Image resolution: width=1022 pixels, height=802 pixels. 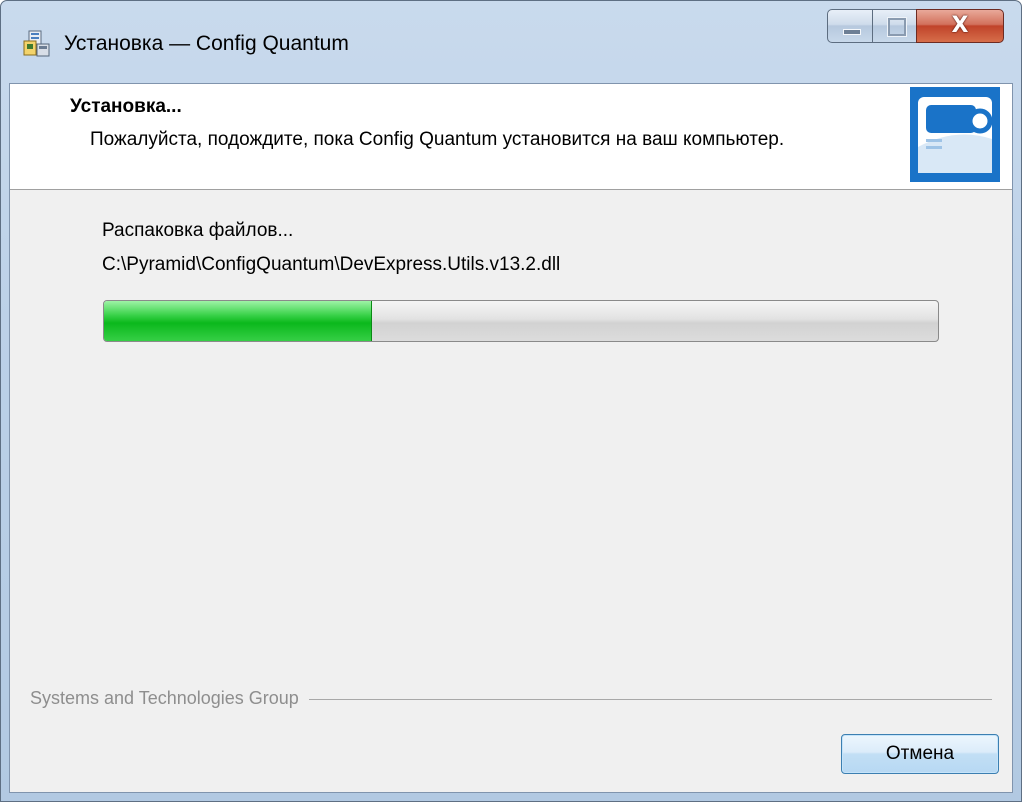 What do you see at coordinates (238, 321) in the screenshot?
I see `progress-fill` at bounding box center [238, 321].